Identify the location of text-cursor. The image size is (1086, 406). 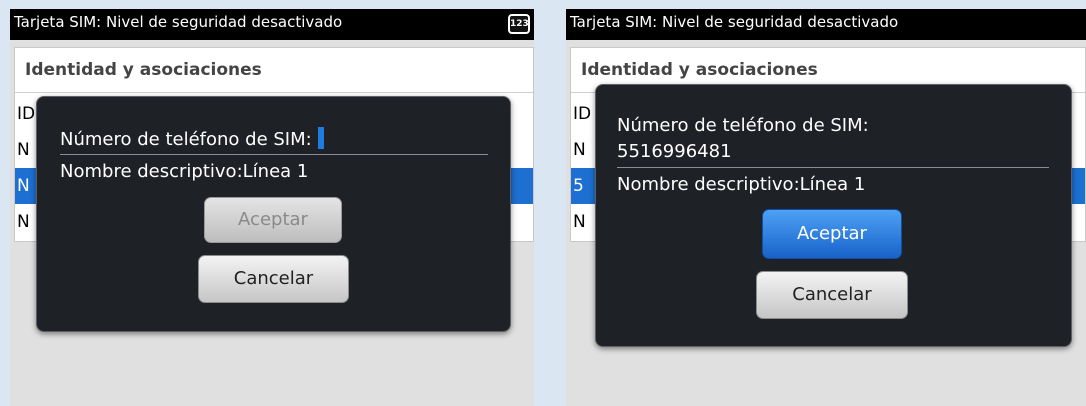
(320, 138).